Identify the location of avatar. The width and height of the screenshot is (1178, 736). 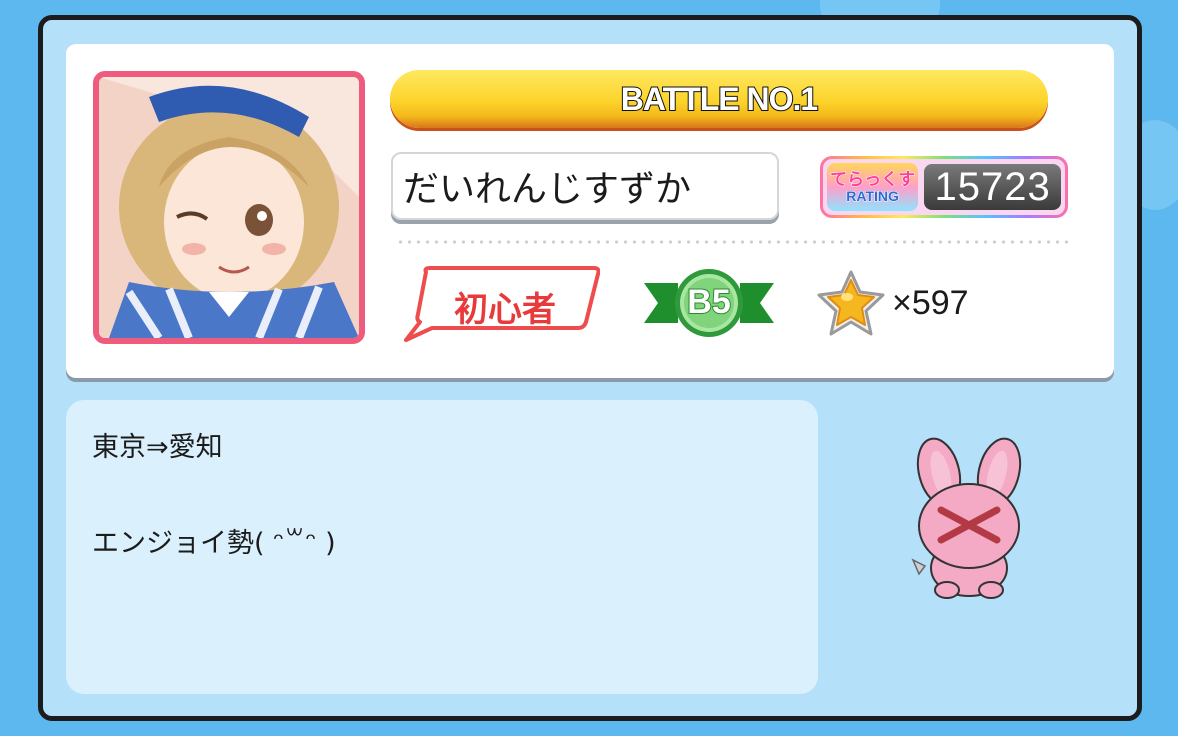
(229, 207).